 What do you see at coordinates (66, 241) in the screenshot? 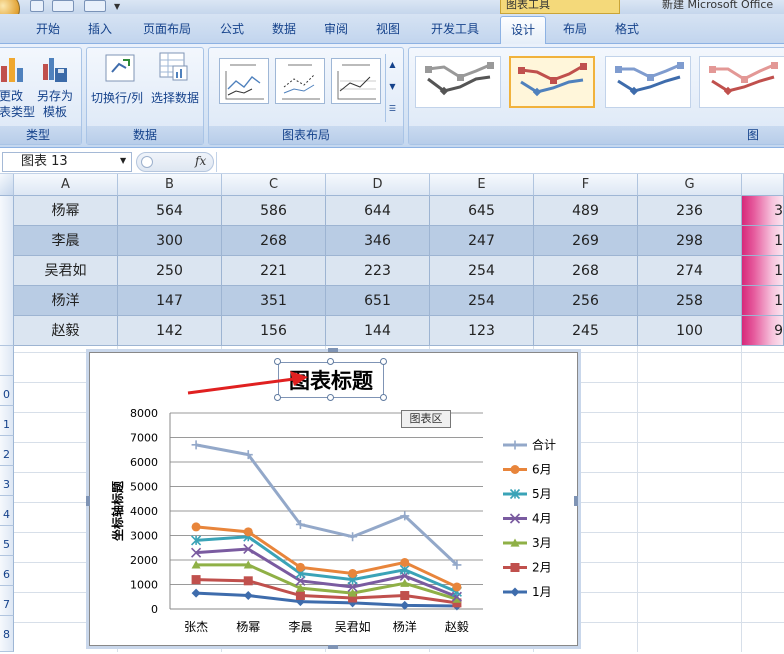
I see `cell-name: 李晨` at bounding box center [66, 241].